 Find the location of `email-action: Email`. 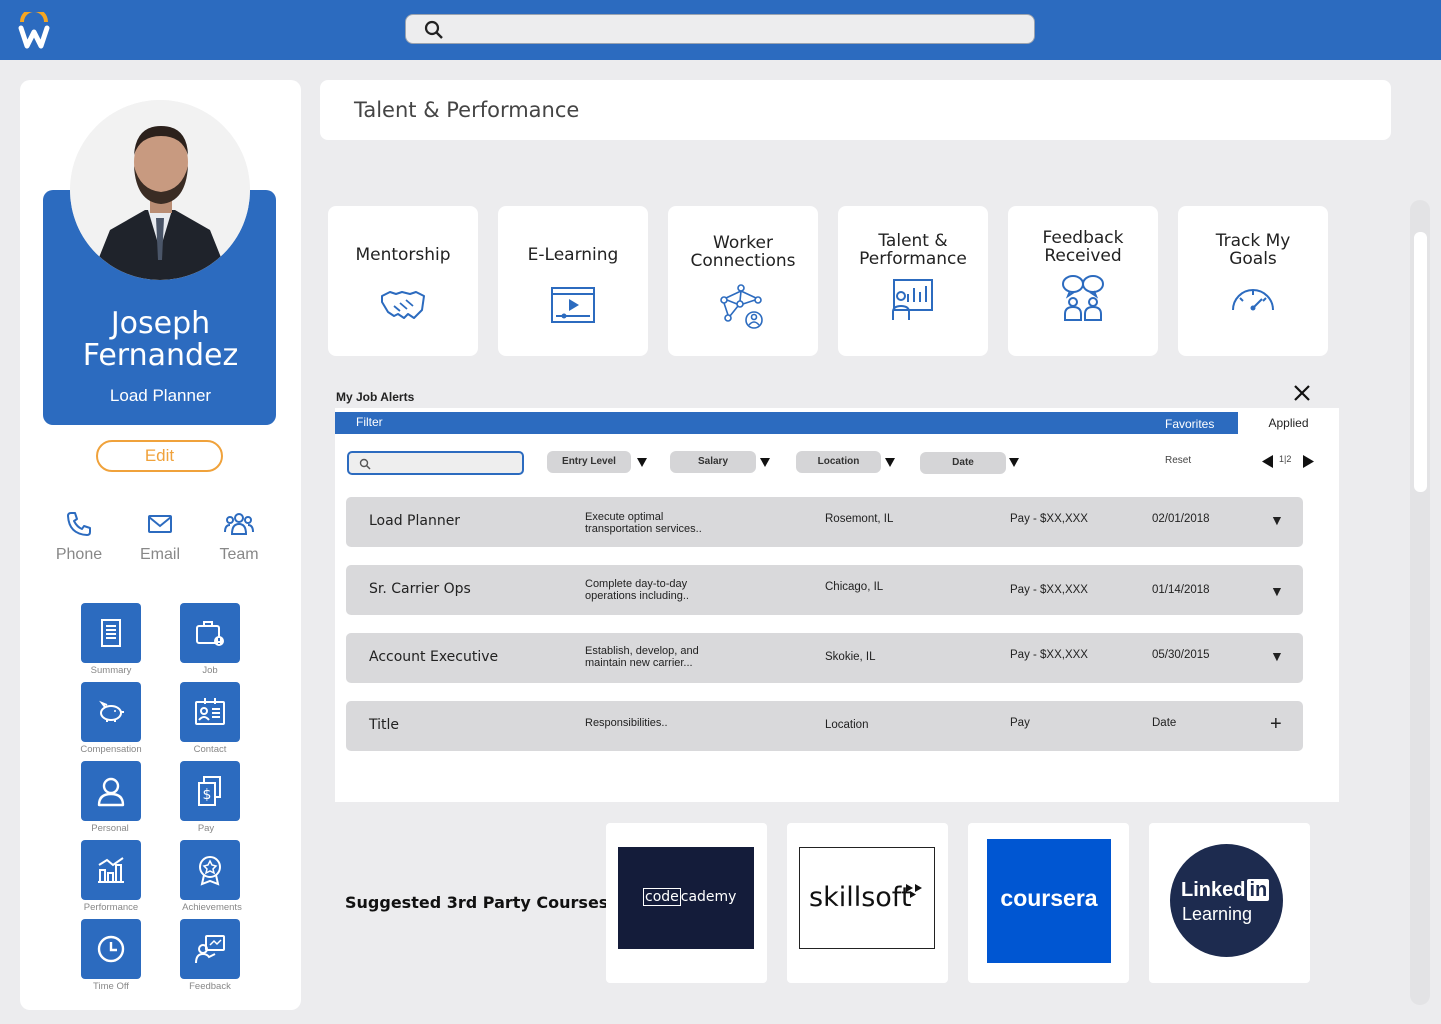

email-action: Email is located at coordinates (160, 537).